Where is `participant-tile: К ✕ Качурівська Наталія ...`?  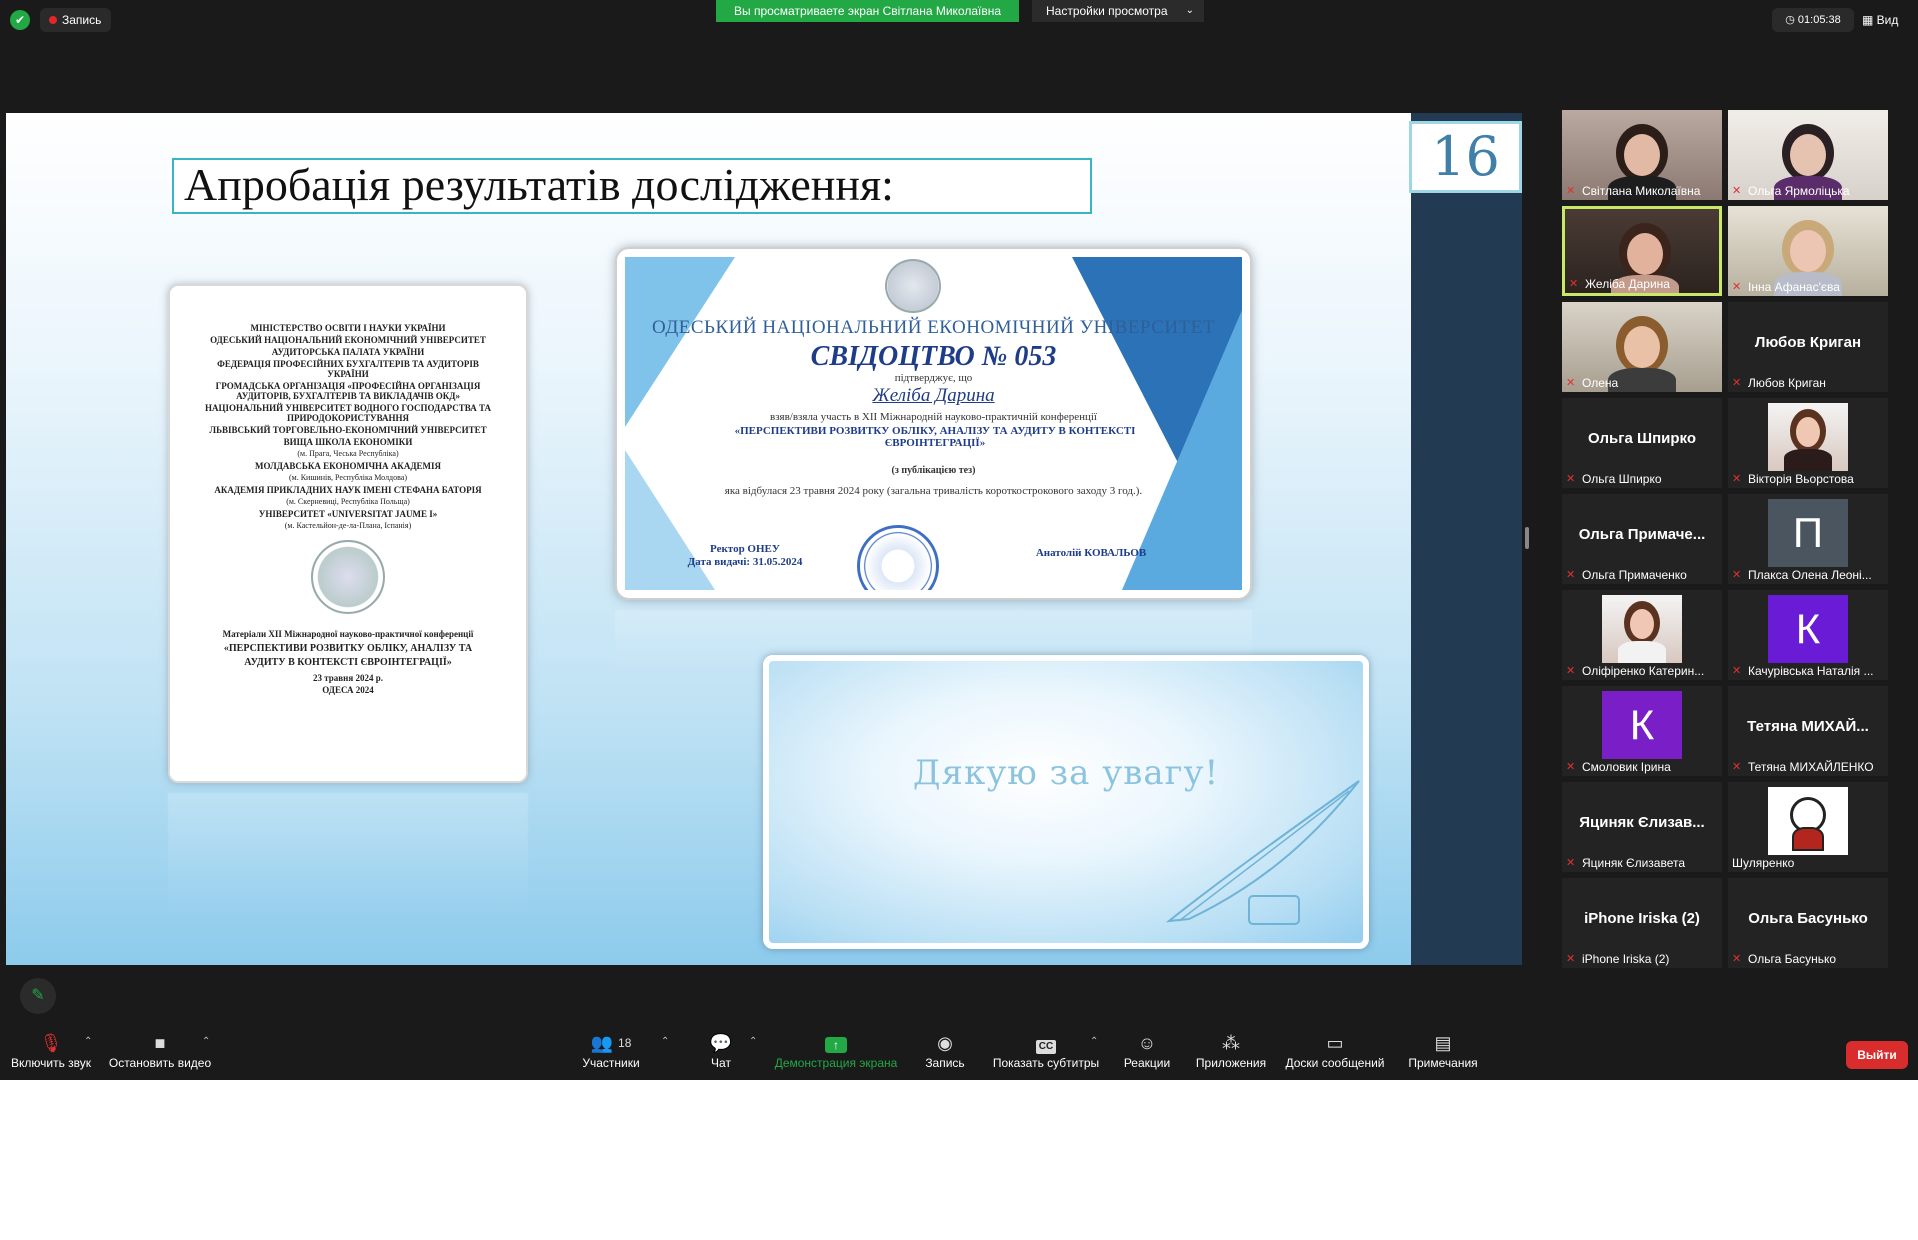
participant-tile: К ✕ Качурівська Наталія ... is located at coordinates (1808, 635).